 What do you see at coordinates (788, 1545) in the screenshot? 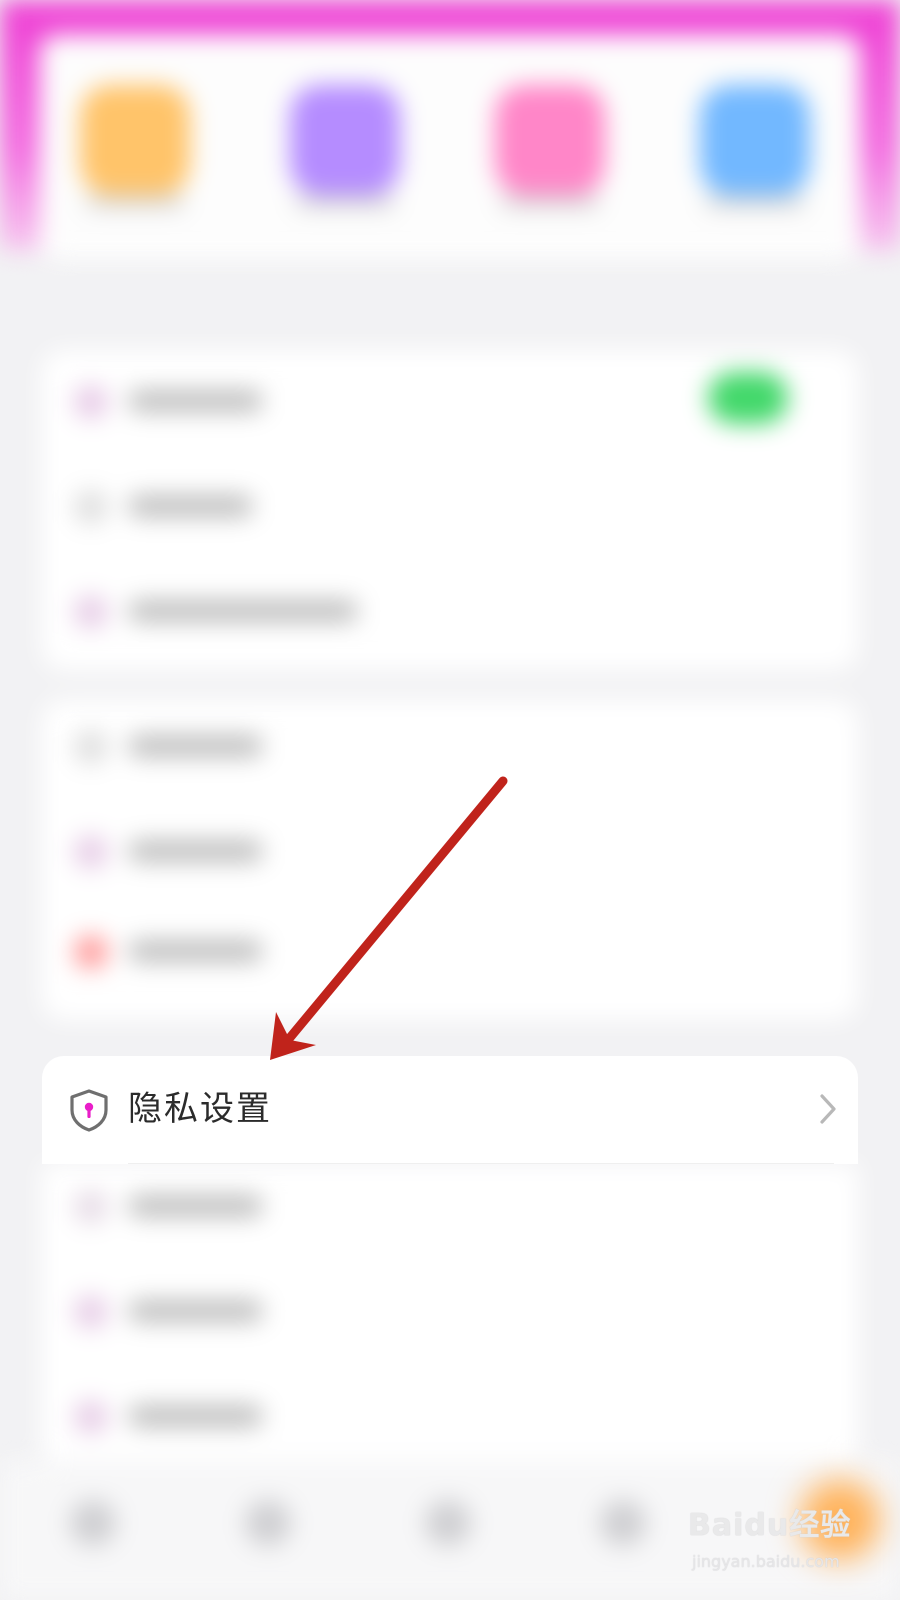
I see `baidu-watermark: Baidu经验 jingyan.baidu.com` at bounding box center [788, 1545].